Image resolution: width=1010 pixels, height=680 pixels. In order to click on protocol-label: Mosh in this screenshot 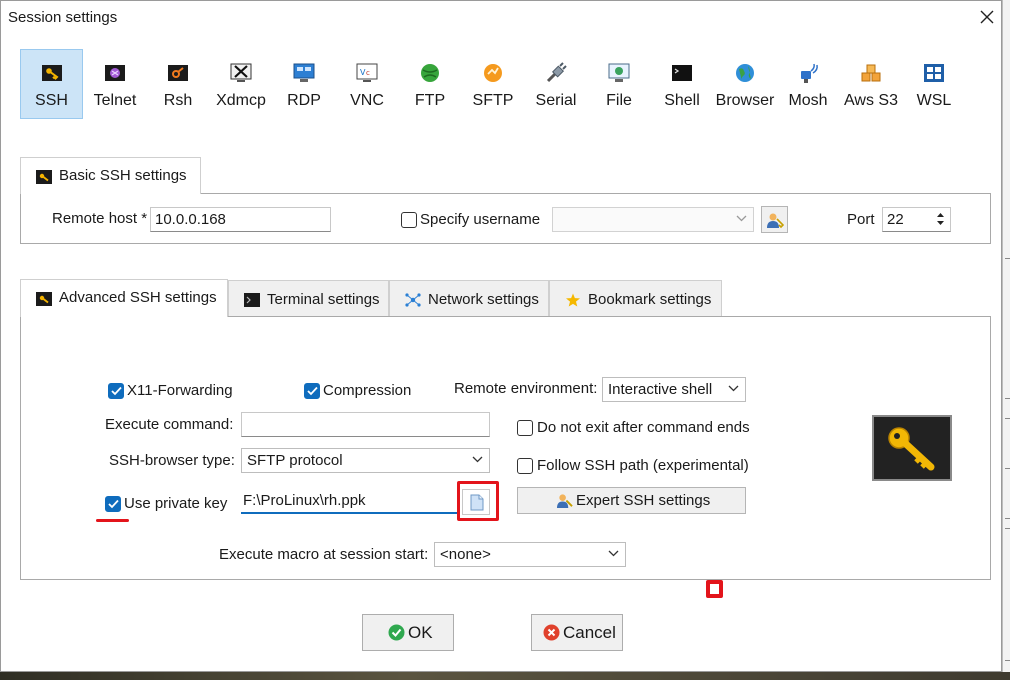, I will do `click(808, 100)`.